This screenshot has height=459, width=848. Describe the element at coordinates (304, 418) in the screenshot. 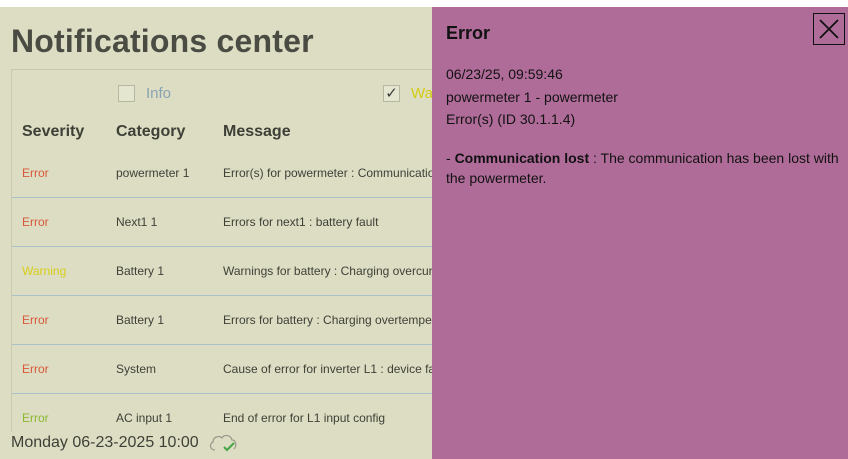

I see `message-cell: End of error for L1 input config` at that location.